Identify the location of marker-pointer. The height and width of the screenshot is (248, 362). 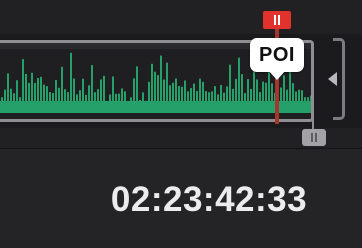
(277, 75).